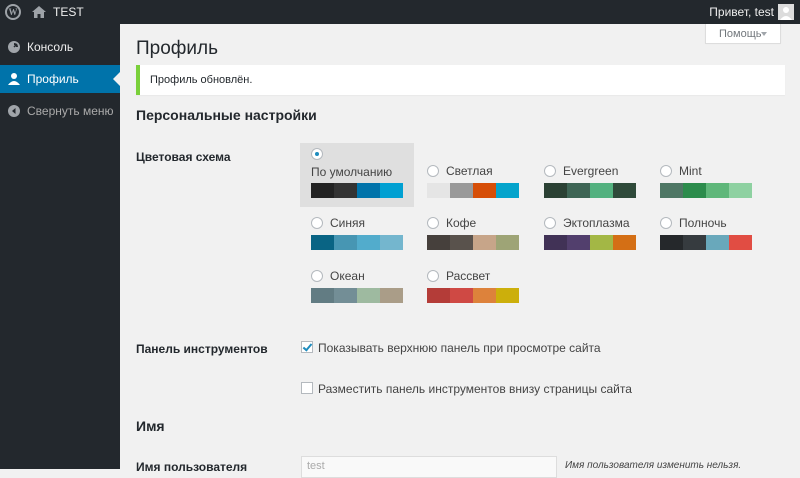 The width and height of the screenshot is (800, 478). I want to click on color-scheme-option: Океан, so click(357, 296).